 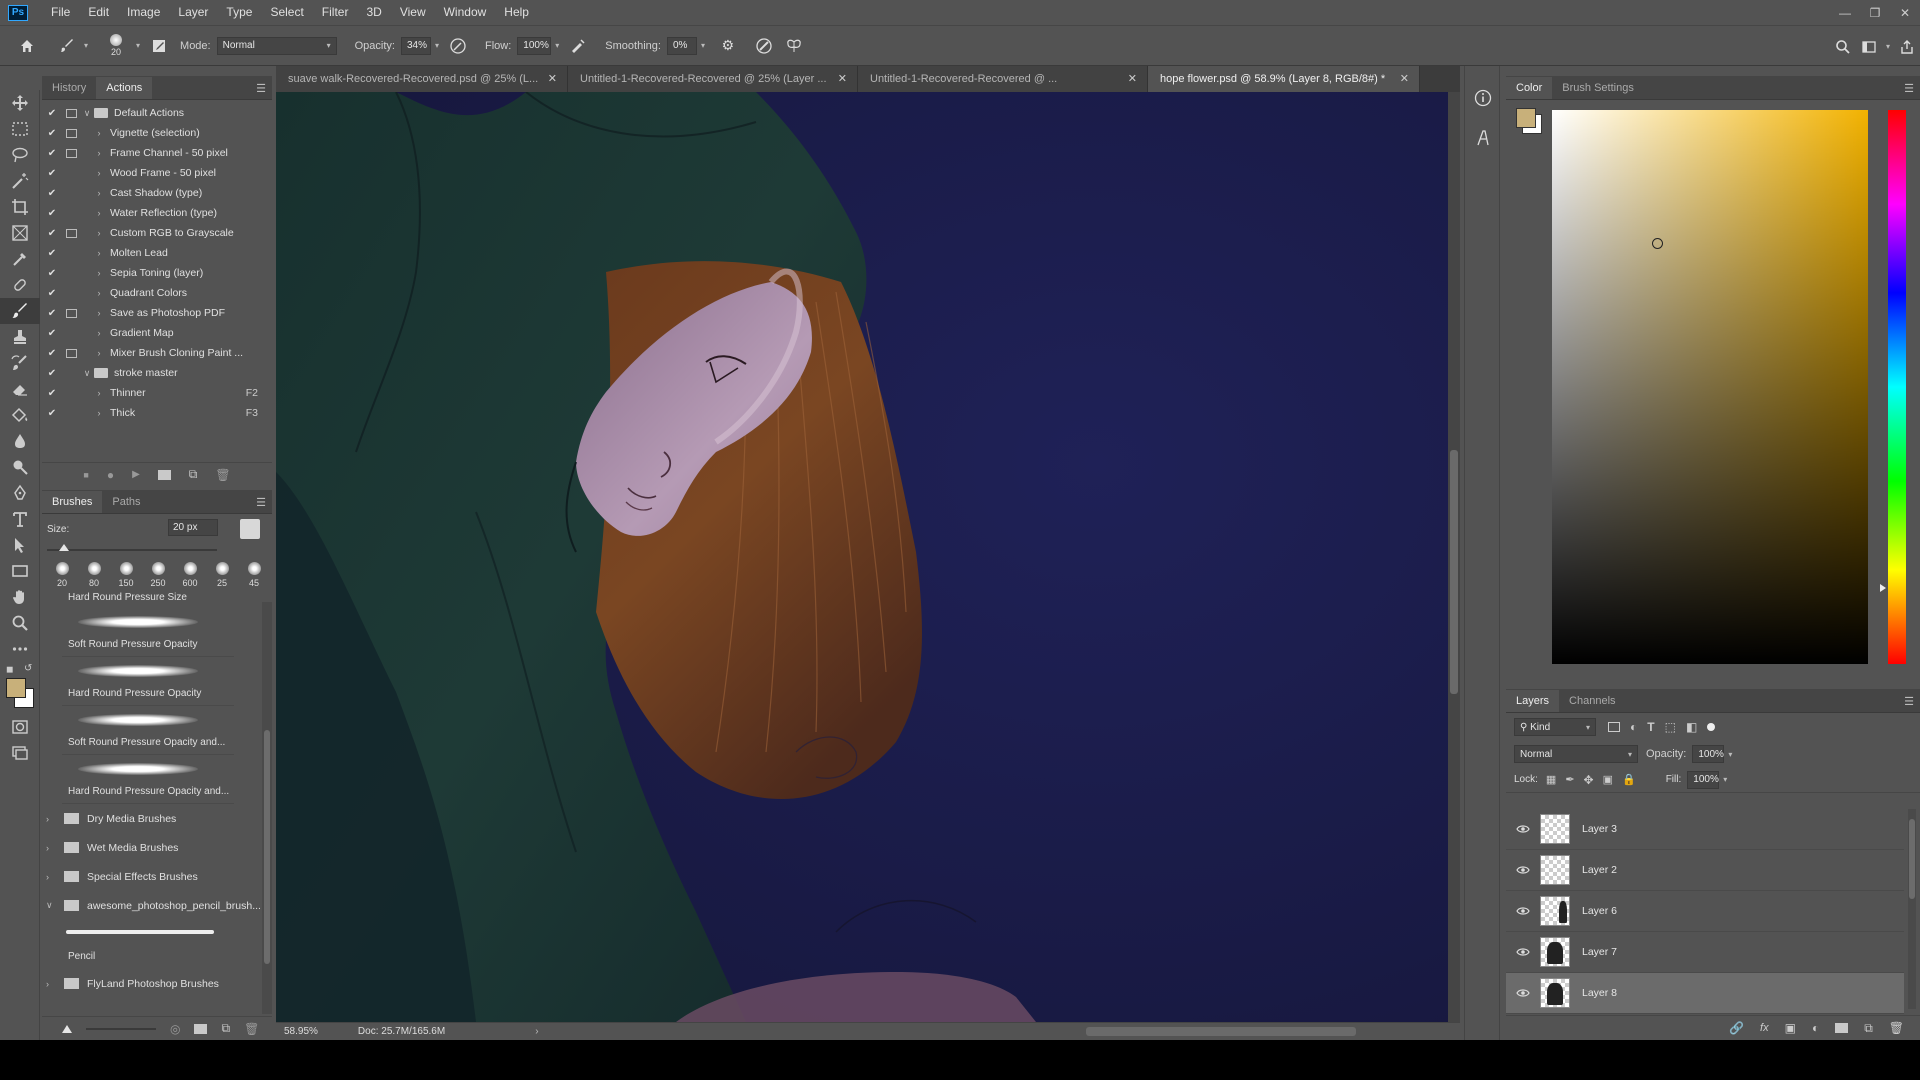 I want to click on brush-item: Hard Round Pressure Size, so click(x=157, y=600).